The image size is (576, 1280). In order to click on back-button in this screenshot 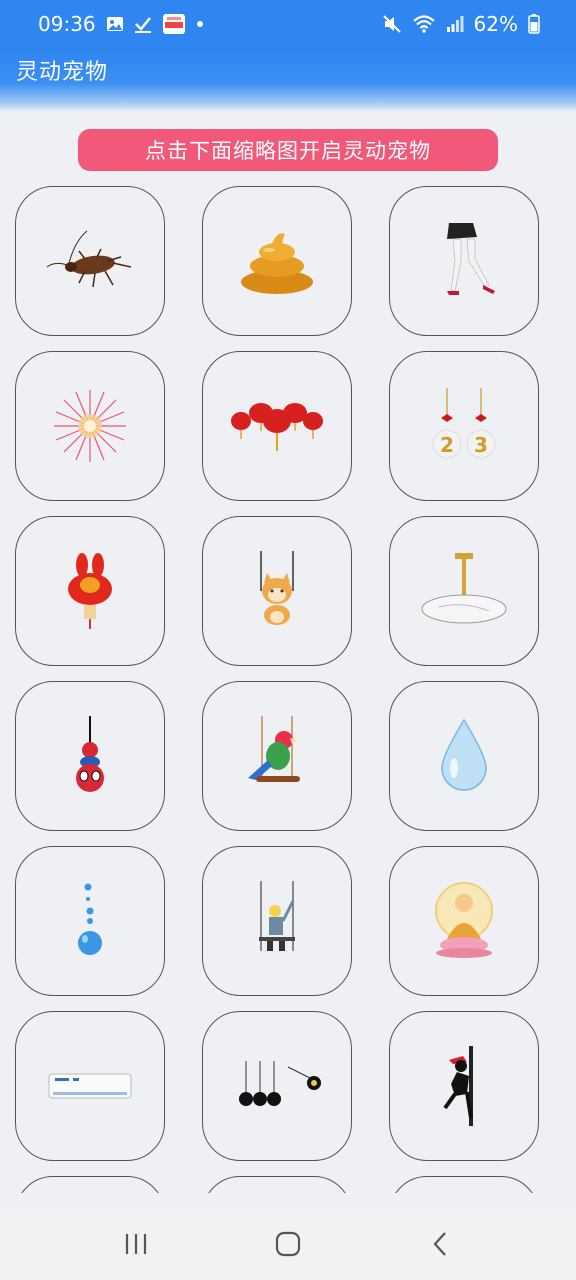, I will do `click(440, 1244)`.